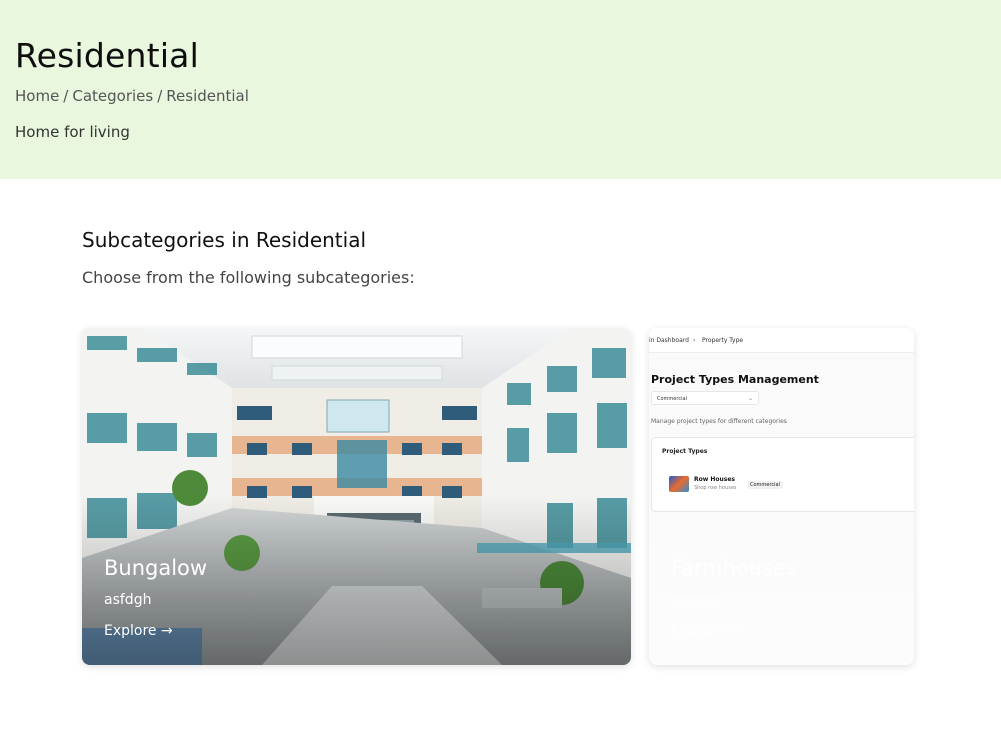 The width and height of the screenshot is (1001, 753). What do you see at coordinates (679, 484) in the screenshot?
I see `mini-row-thumbnail` at bounding box center [679, 484].